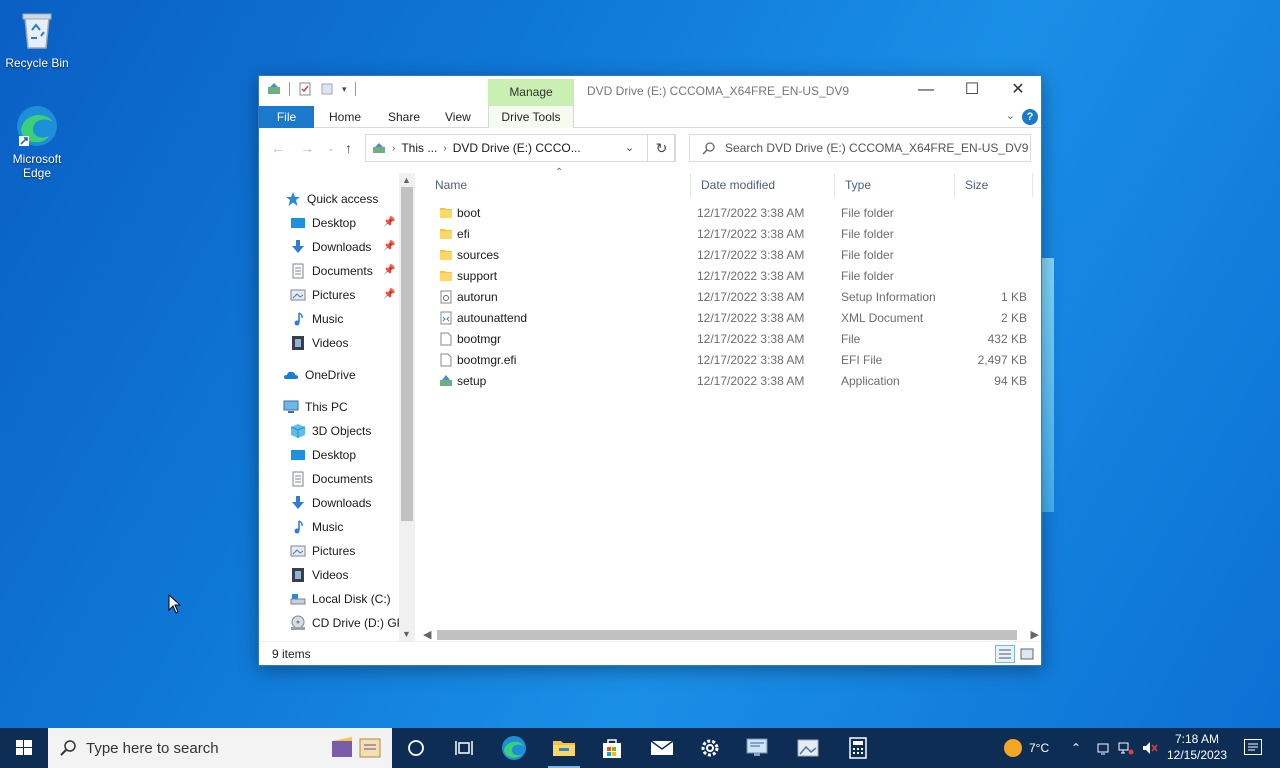  Describe the element at coordinates (298, 319) in the screenshot. I see `music-note-icon` at that location.